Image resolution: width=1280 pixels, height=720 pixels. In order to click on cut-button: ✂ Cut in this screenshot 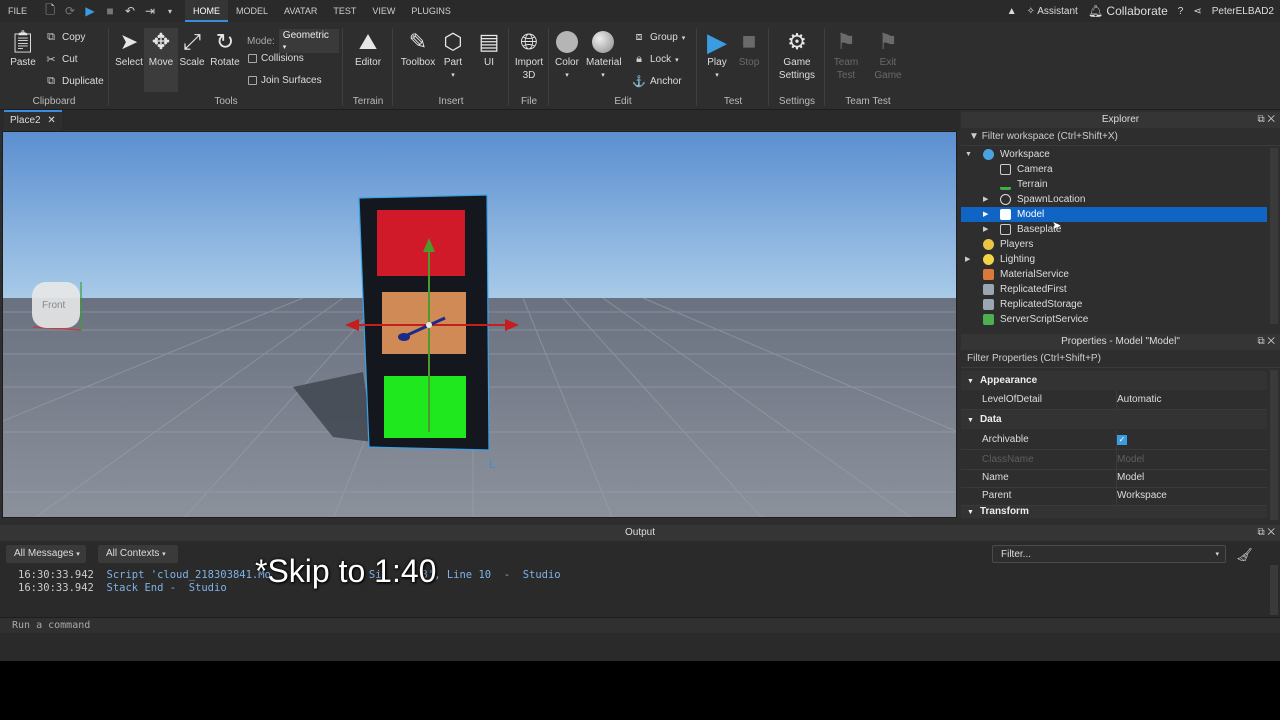, I will do `click(60, 59)`.